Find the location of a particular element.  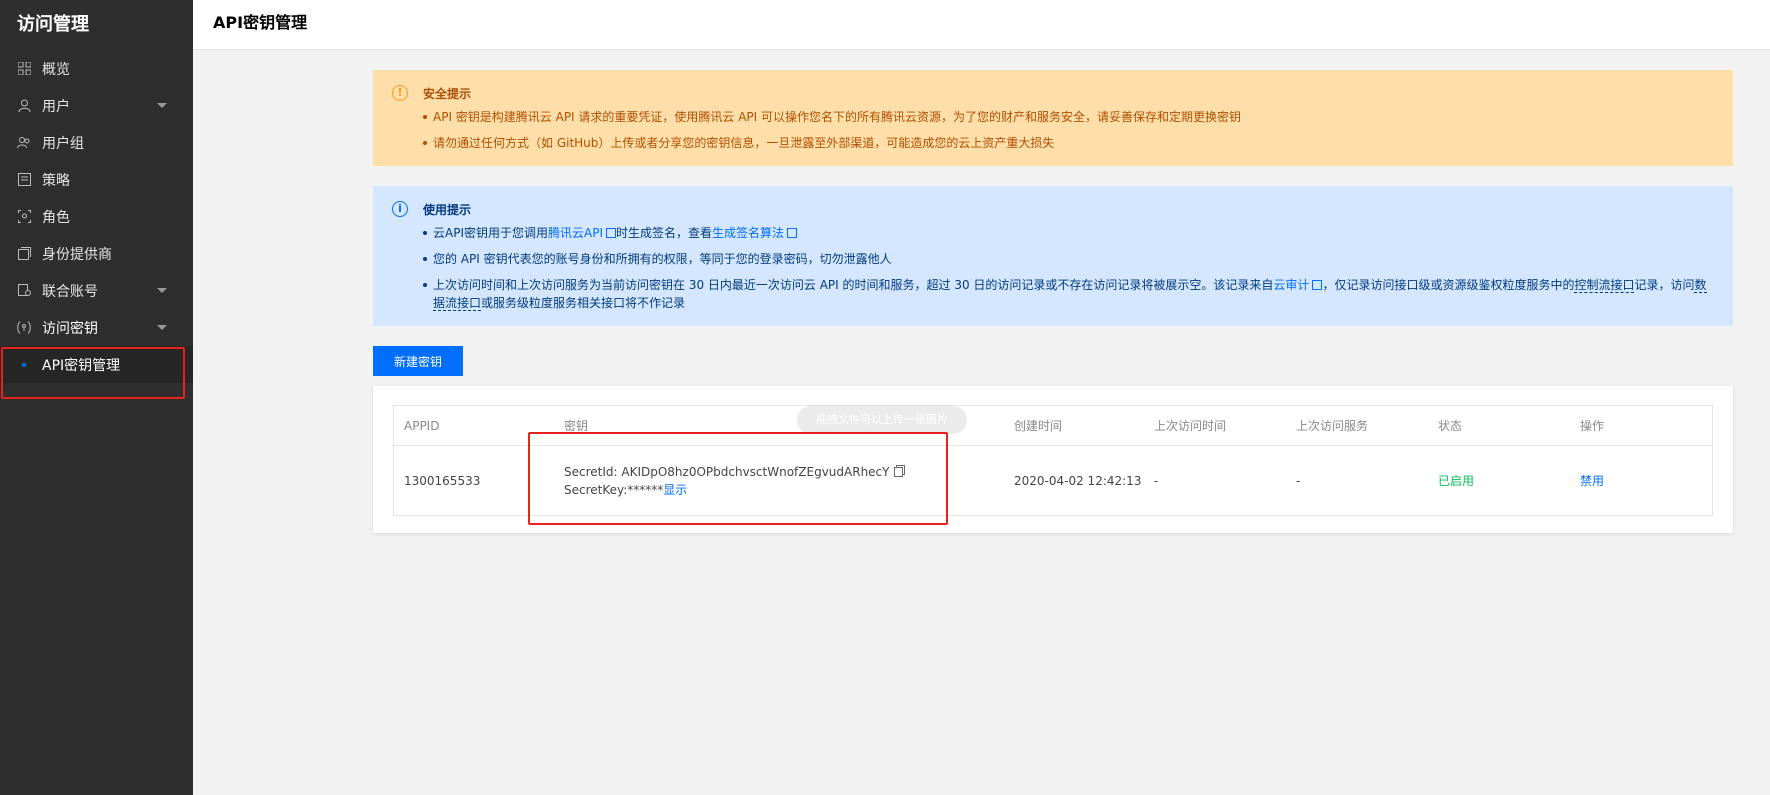

info-text: ，仅记录访问接口级或资源级鉴权粒度服务中的 is located at coordinates (1448, 285).